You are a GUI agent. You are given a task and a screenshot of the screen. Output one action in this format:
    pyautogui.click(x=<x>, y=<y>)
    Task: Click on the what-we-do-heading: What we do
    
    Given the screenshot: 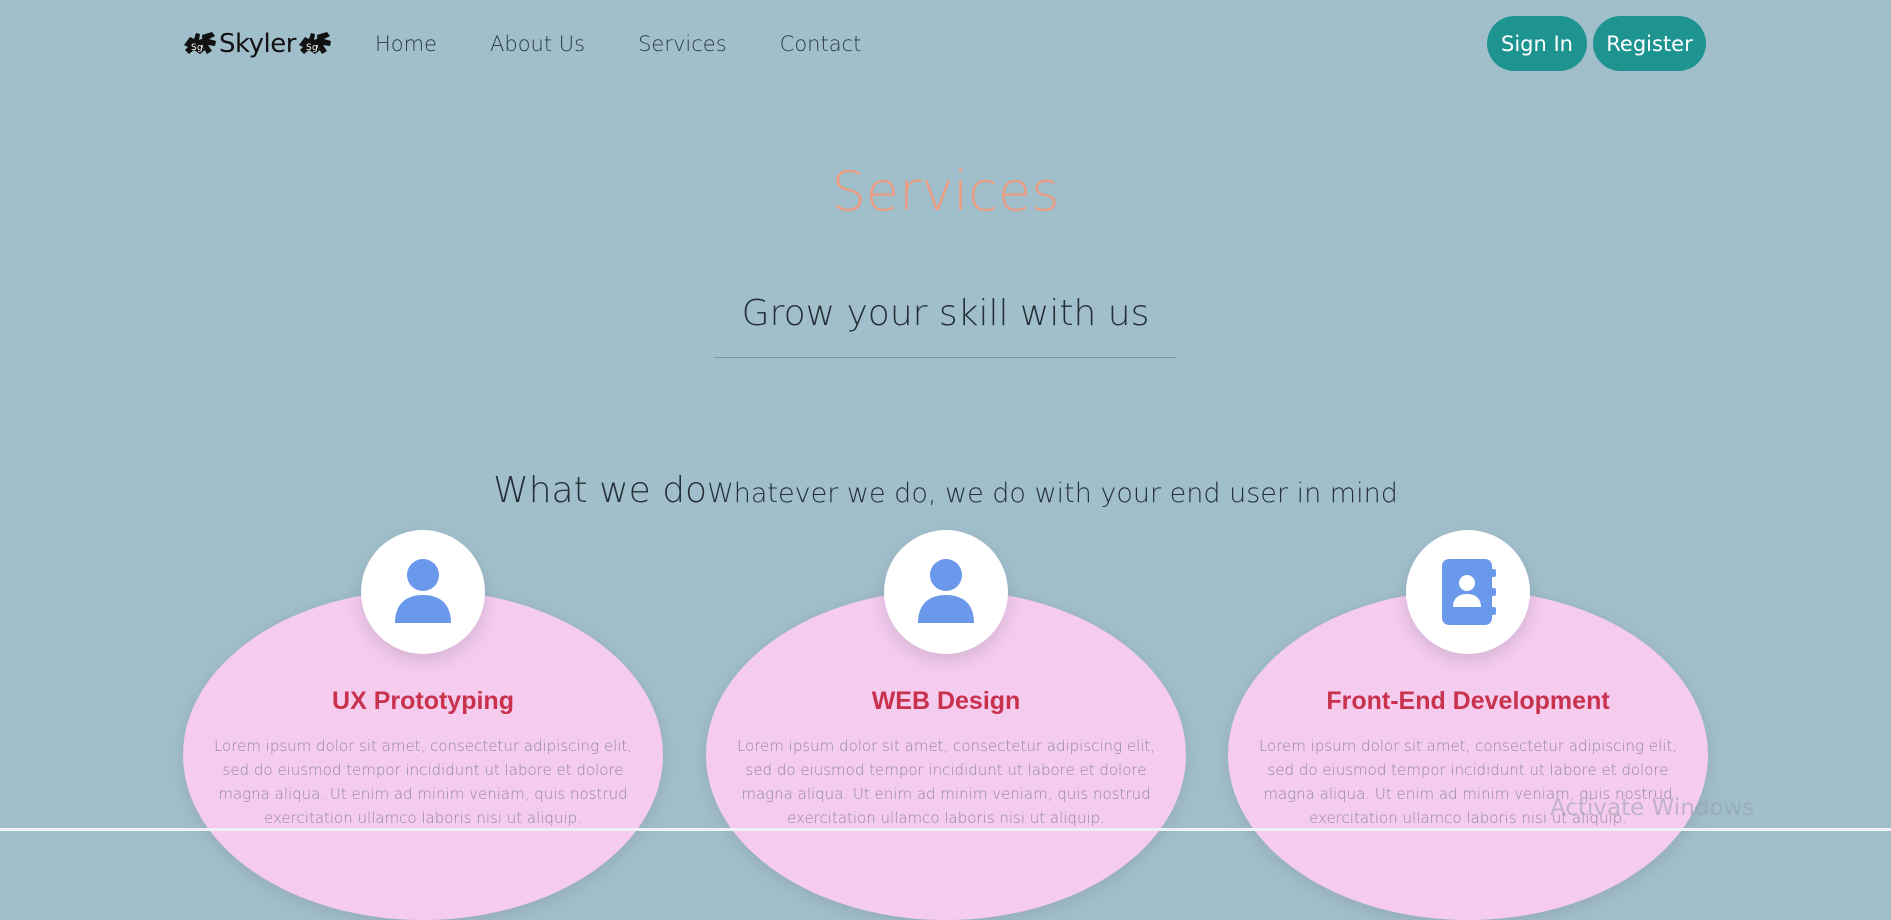 What is the action you would take?
    pyautogui.click(x=600, y=490)
    